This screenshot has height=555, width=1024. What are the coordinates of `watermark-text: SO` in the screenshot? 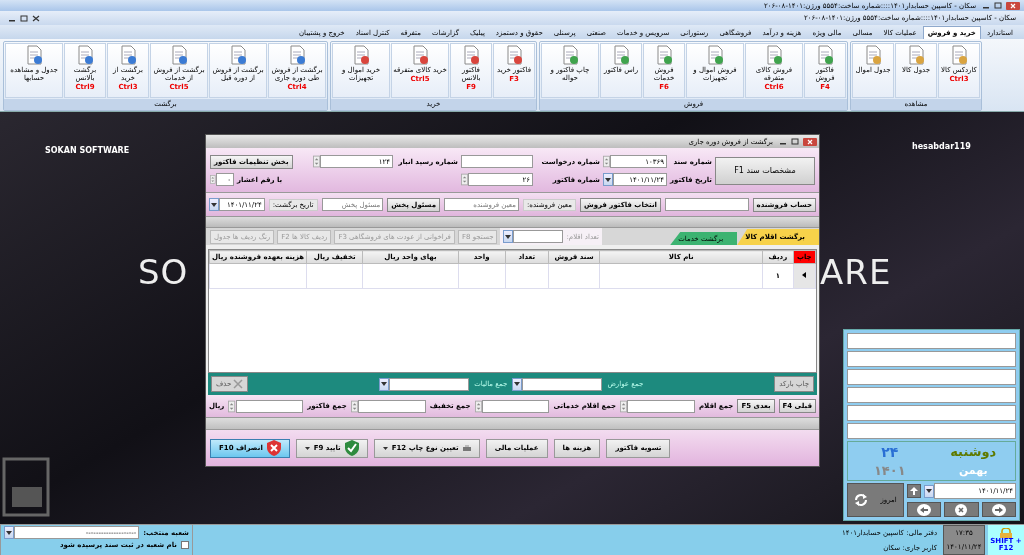 It's located at (163, 272).